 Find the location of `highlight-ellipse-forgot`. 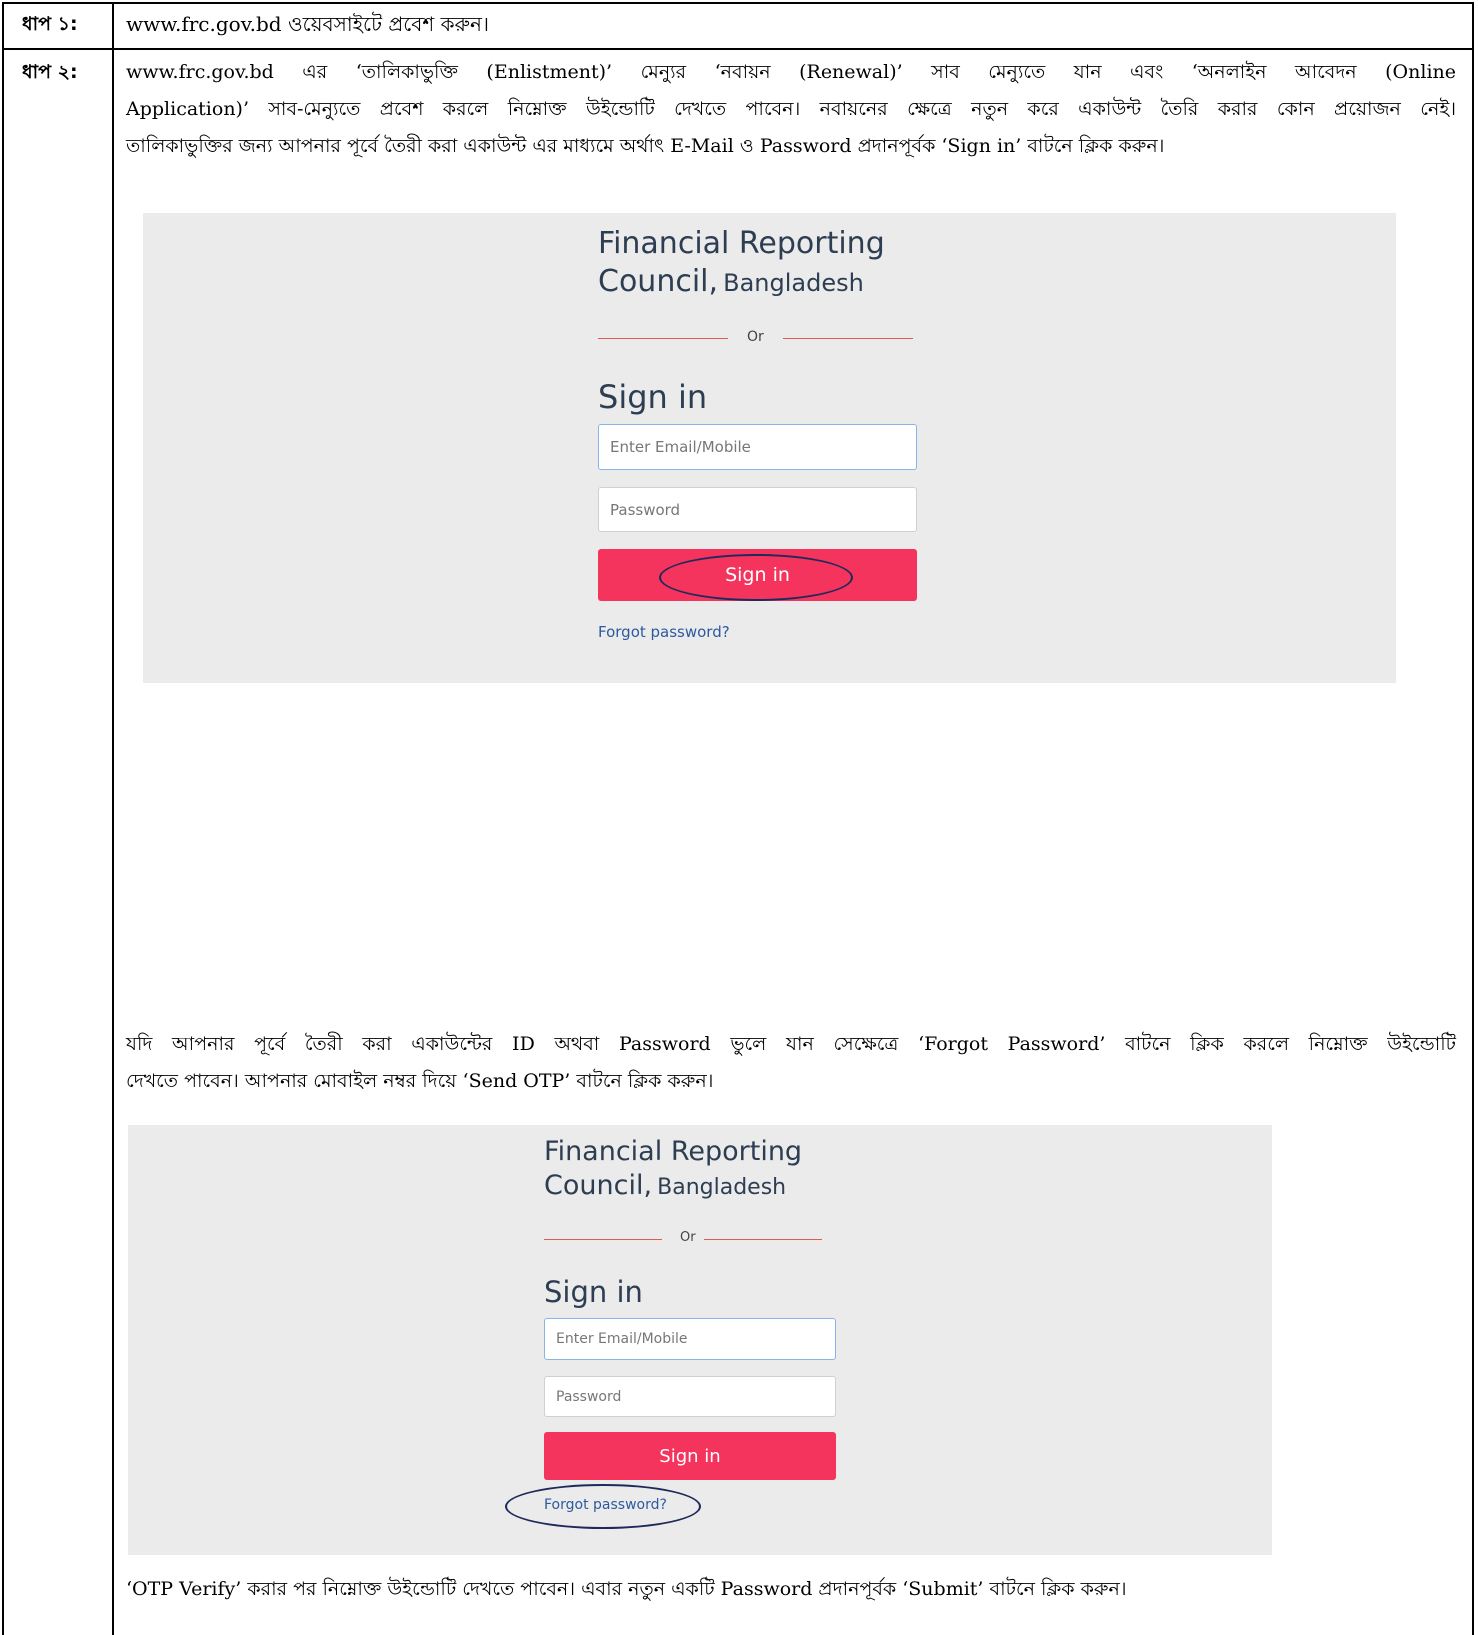

highlight-ellipse-forgot is located at coordinates (603, 1506).